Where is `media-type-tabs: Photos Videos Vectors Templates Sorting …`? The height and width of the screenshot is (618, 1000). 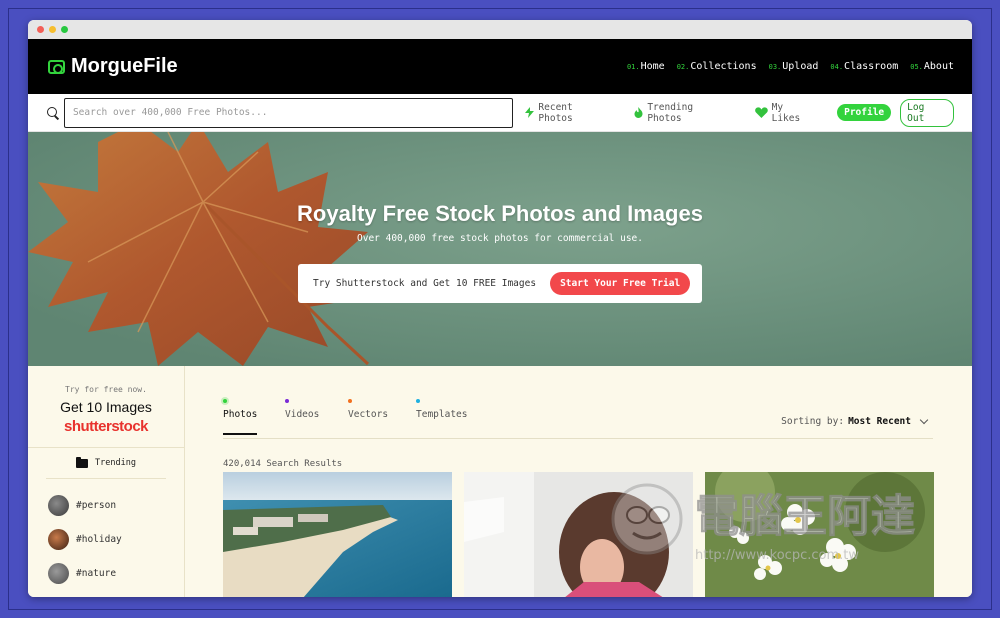 media-type-tabs: Photos Videos Vectors Templates Sorting … is located at coordinates (578, 419).